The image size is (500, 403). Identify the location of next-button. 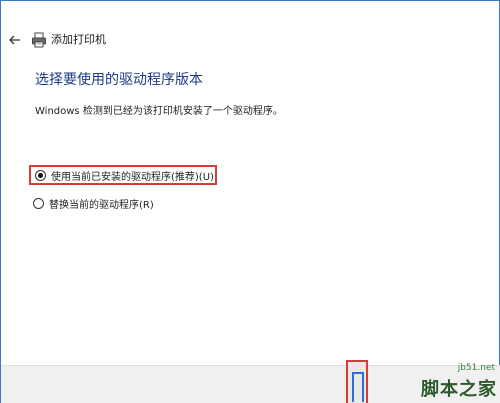
(357, 381).